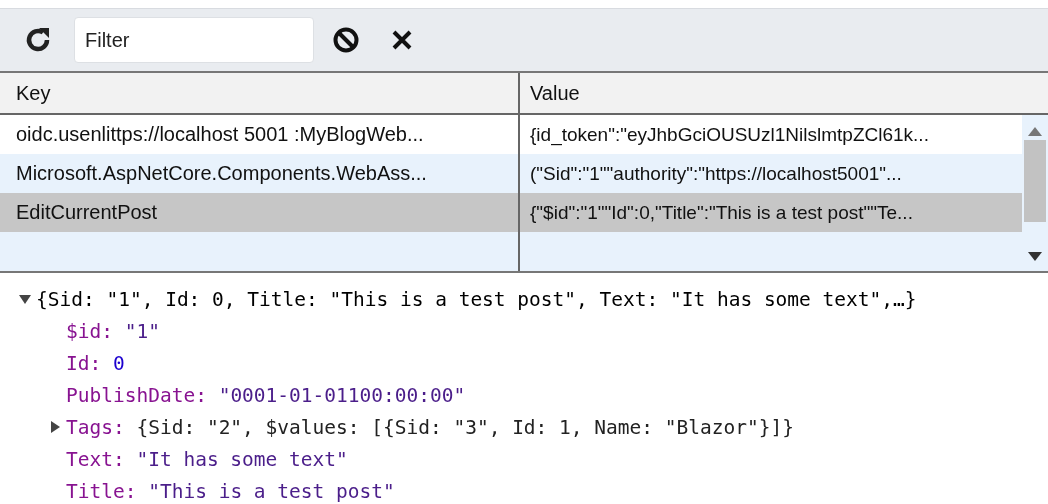 This screenshot has width=1048, height=504. Describe the element at coordinates (402, 40) in the screenshot. I see `close-icon` at that location.